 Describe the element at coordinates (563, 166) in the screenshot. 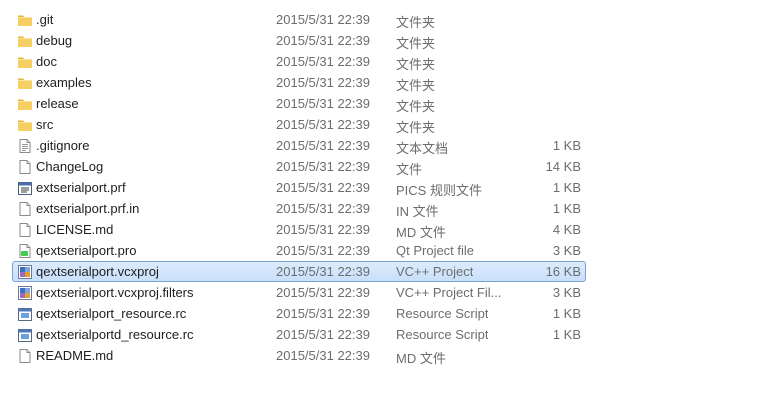

I see `file-size: 14 KB` at that location.